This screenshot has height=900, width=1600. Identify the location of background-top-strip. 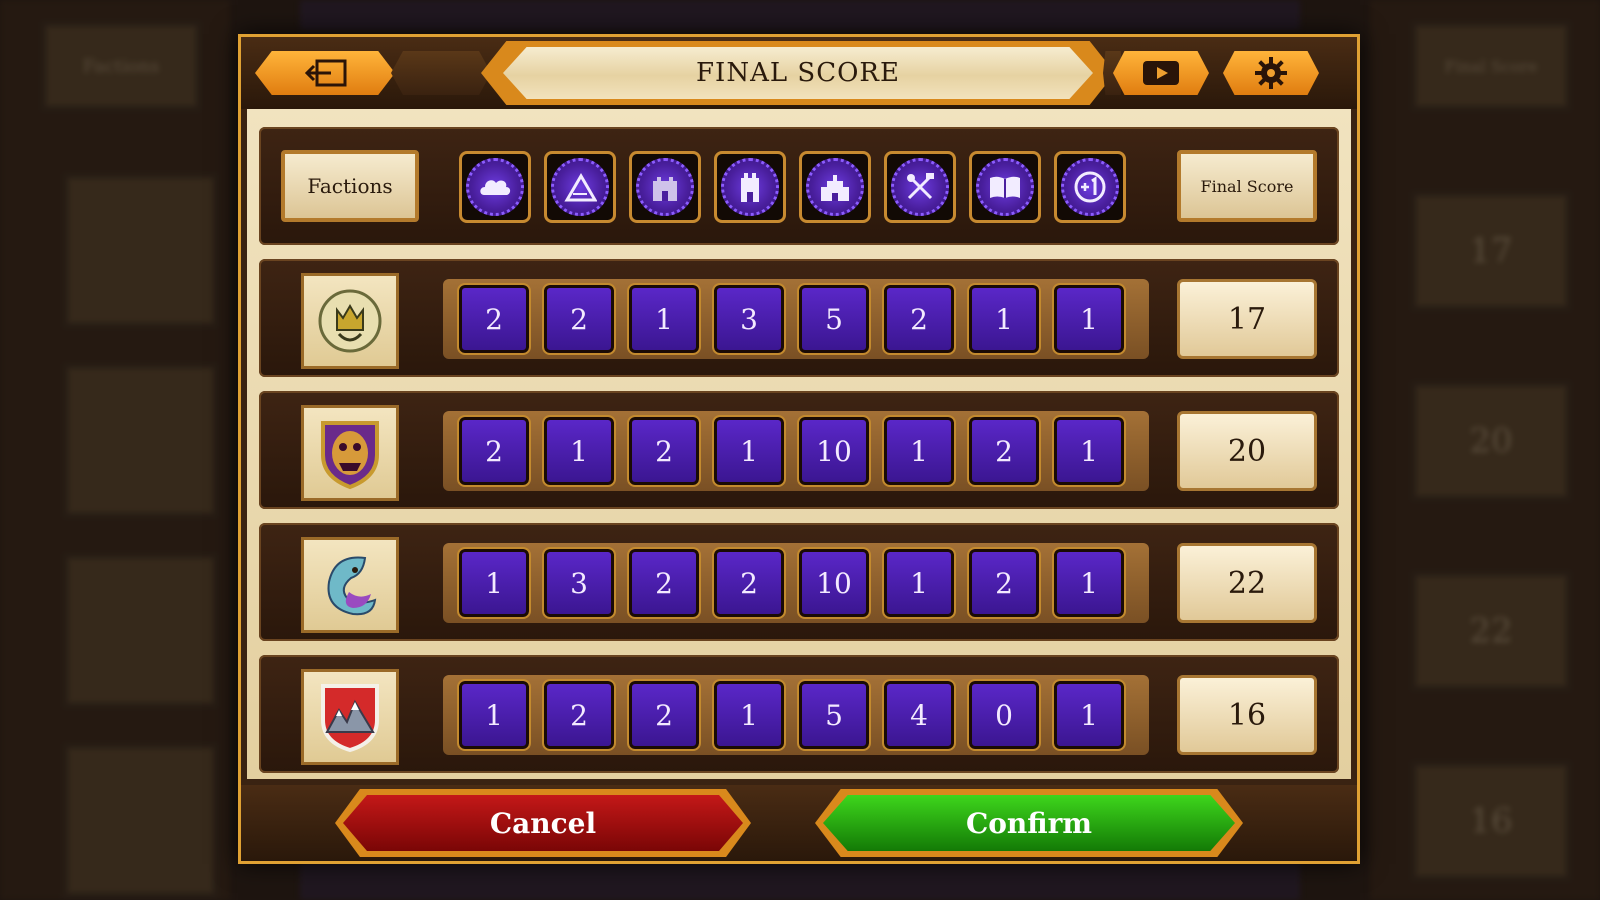
(800, 15).